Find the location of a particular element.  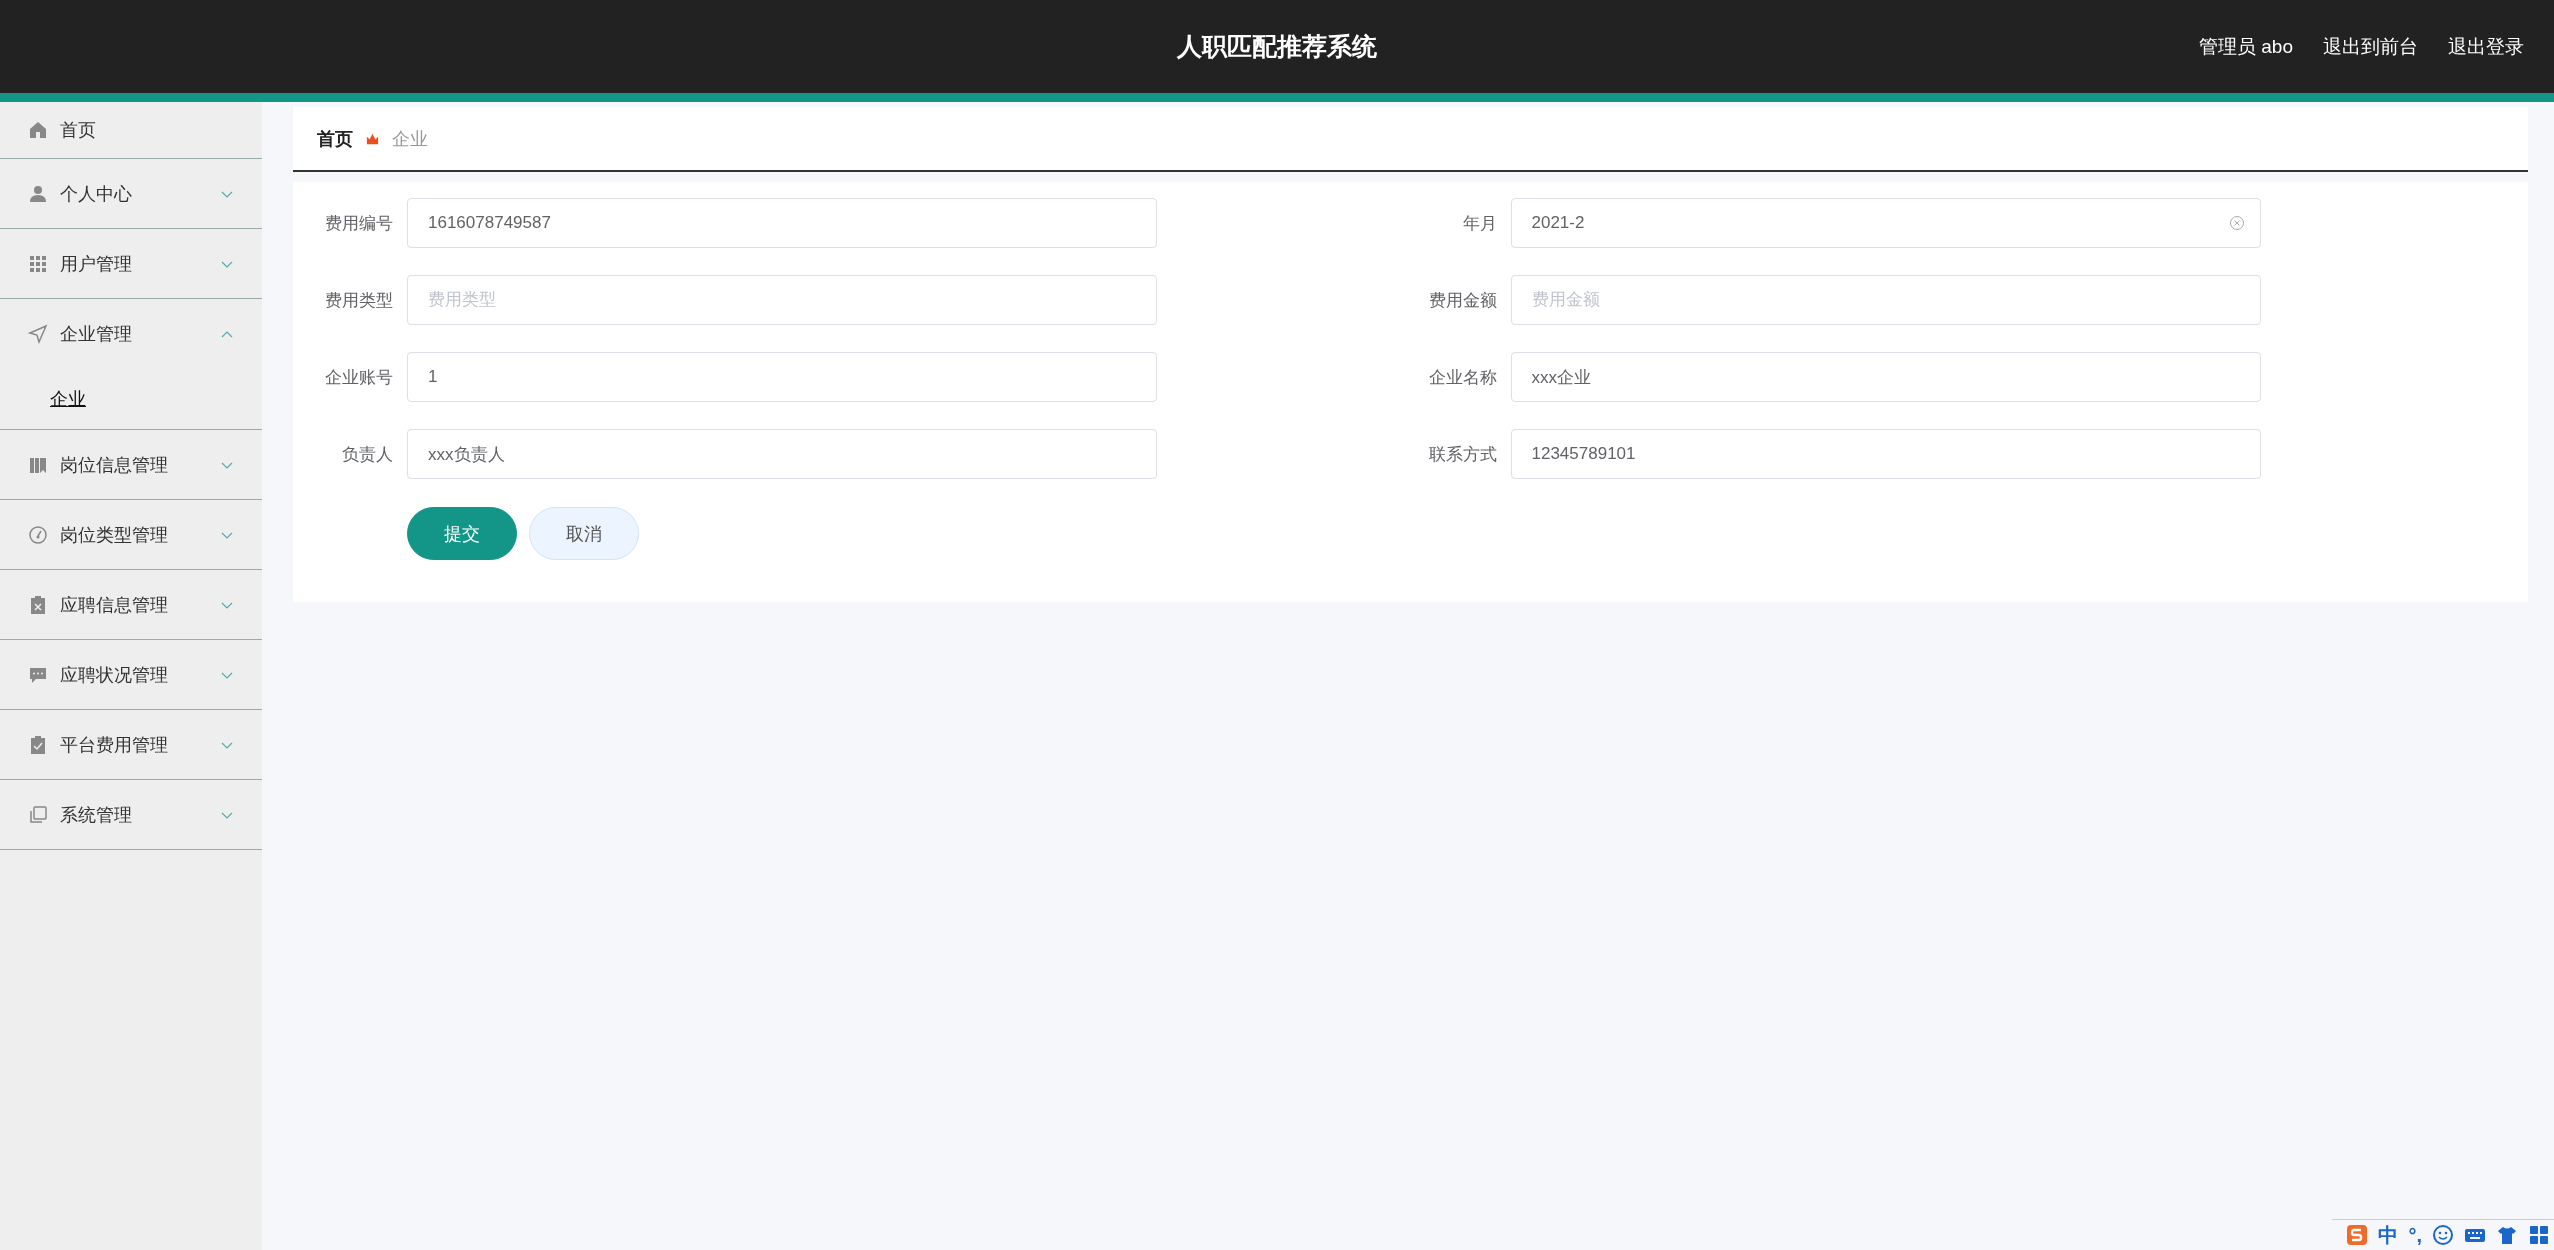

sidebar-item: 应聘状况管理 is located at coordinates (131, 675).